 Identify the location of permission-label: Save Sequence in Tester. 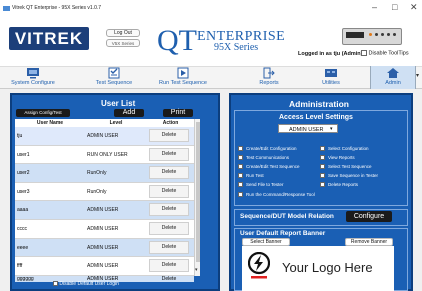
(353, 175).